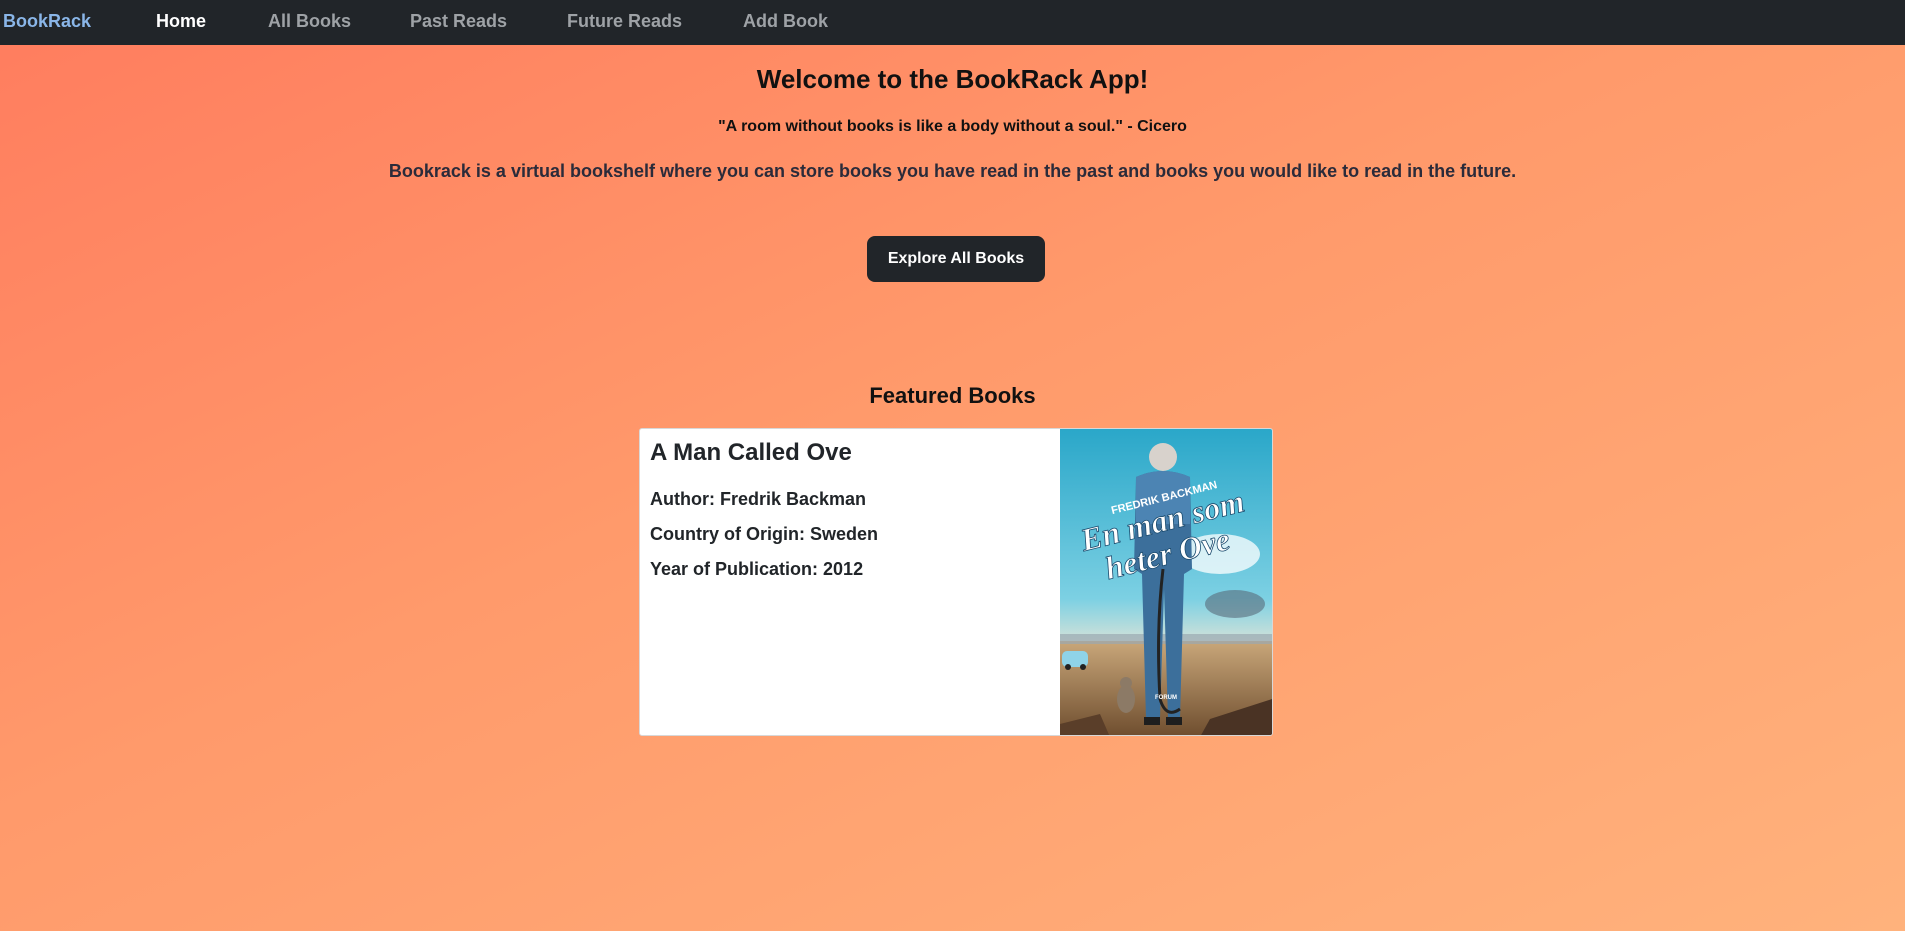 This screenshot has height=931, width=1905. What do you see at coordinates (952, 79) in the screenshot?
I see `page-title: Welcome to the BookRack App!` at bounding box center [952, 79].